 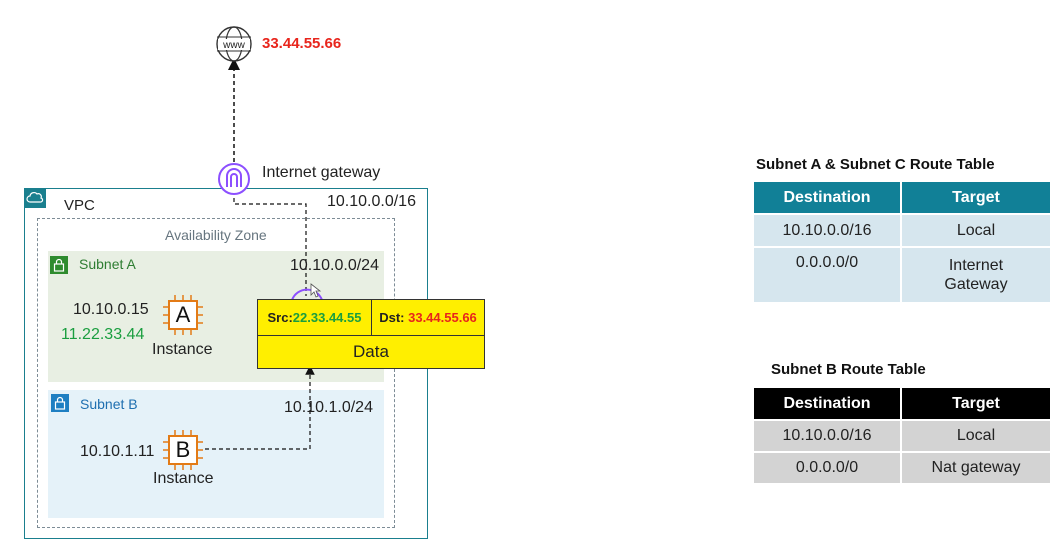 I want to click on internet-ip: 33.44.55.66, so click(x=302, y=43).